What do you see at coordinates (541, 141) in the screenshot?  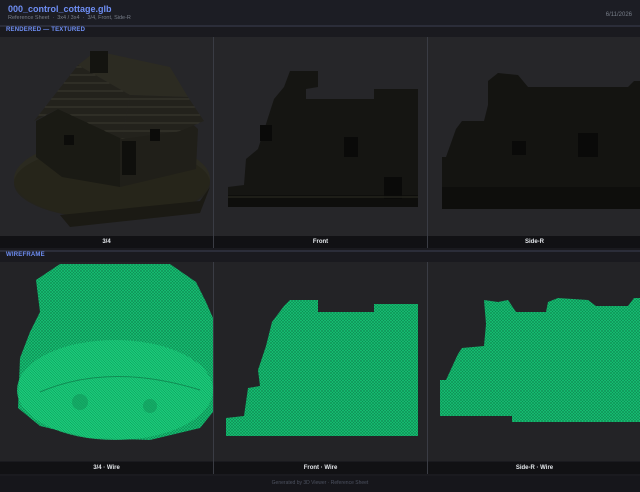 I see `cottage-render-side-r` at bounding box center [541, 141].